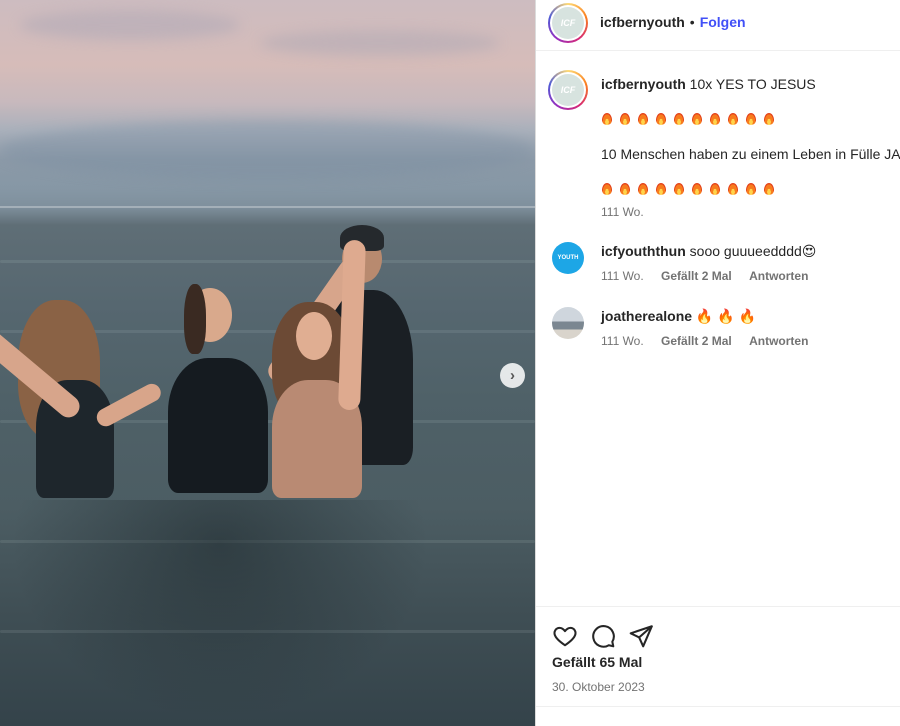 Image resolution: width=900 pixels, height=726 pixels. Describe the element at coordinates (598, 687) in the screenshot. I see `post-date: 30. Oktober 2023` at that location.